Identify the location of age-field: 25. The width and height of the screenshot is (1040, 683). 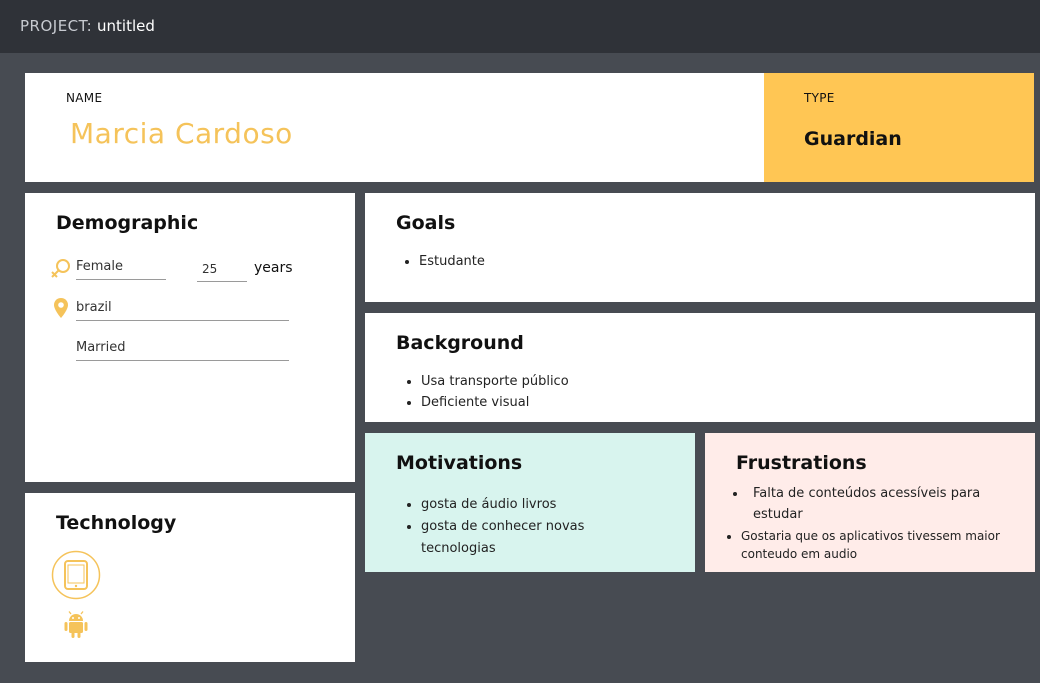
(222, 271).